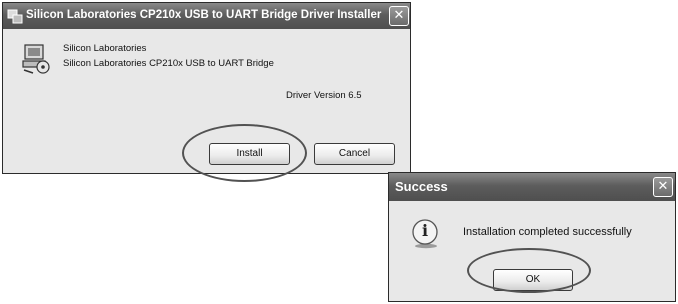  Describe the element at coordinates (36, 59) in the screenshot. I see `installer-icon` at that location.